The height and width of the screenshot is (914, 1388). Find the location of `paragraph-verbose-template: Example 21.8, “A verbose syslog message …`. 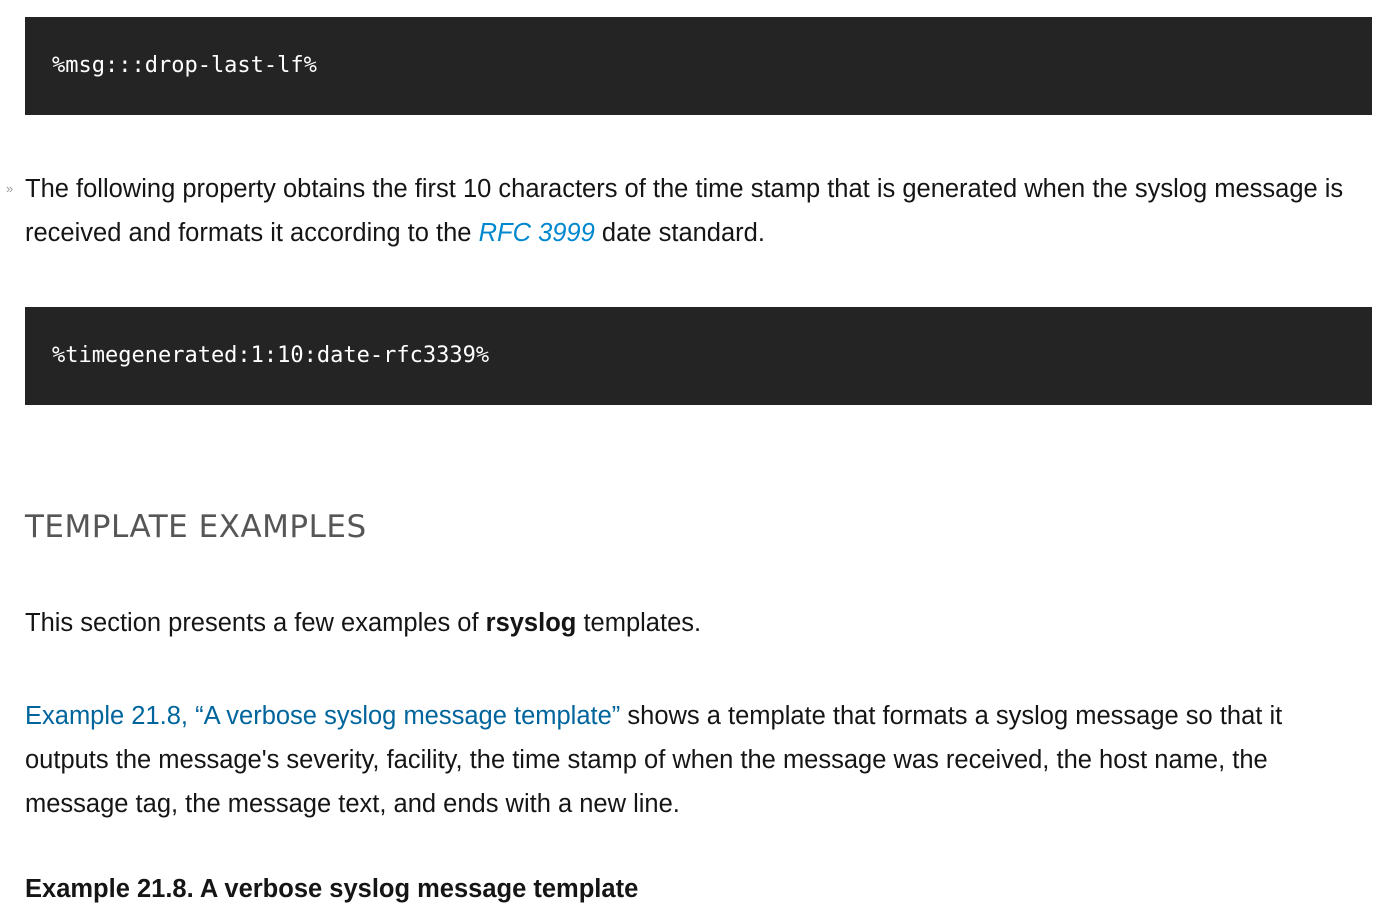

paragraph-verbose-template: Example 21.8, “A verbose syslog message … is located at coordinates (698, 760).